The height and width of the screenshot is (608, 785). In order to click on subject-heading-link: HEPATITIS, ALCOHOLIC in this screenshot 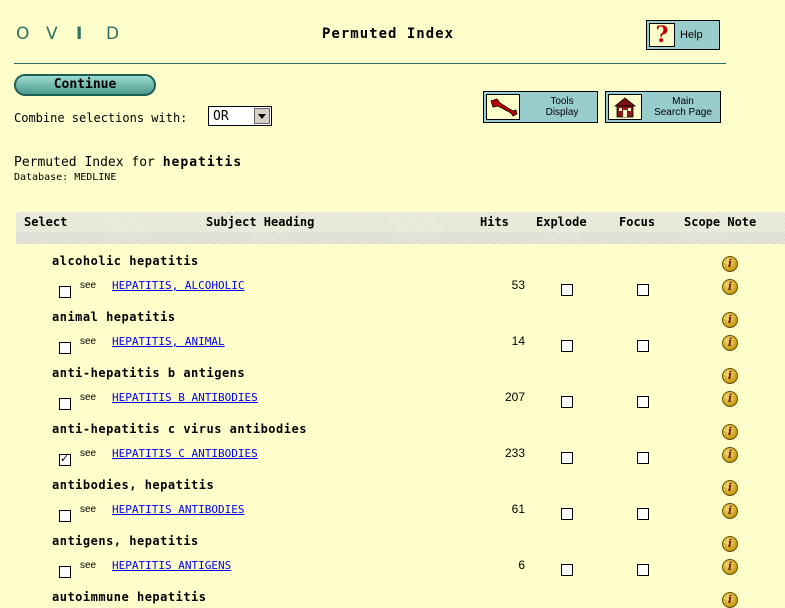, I will do `click(178, 285)`.